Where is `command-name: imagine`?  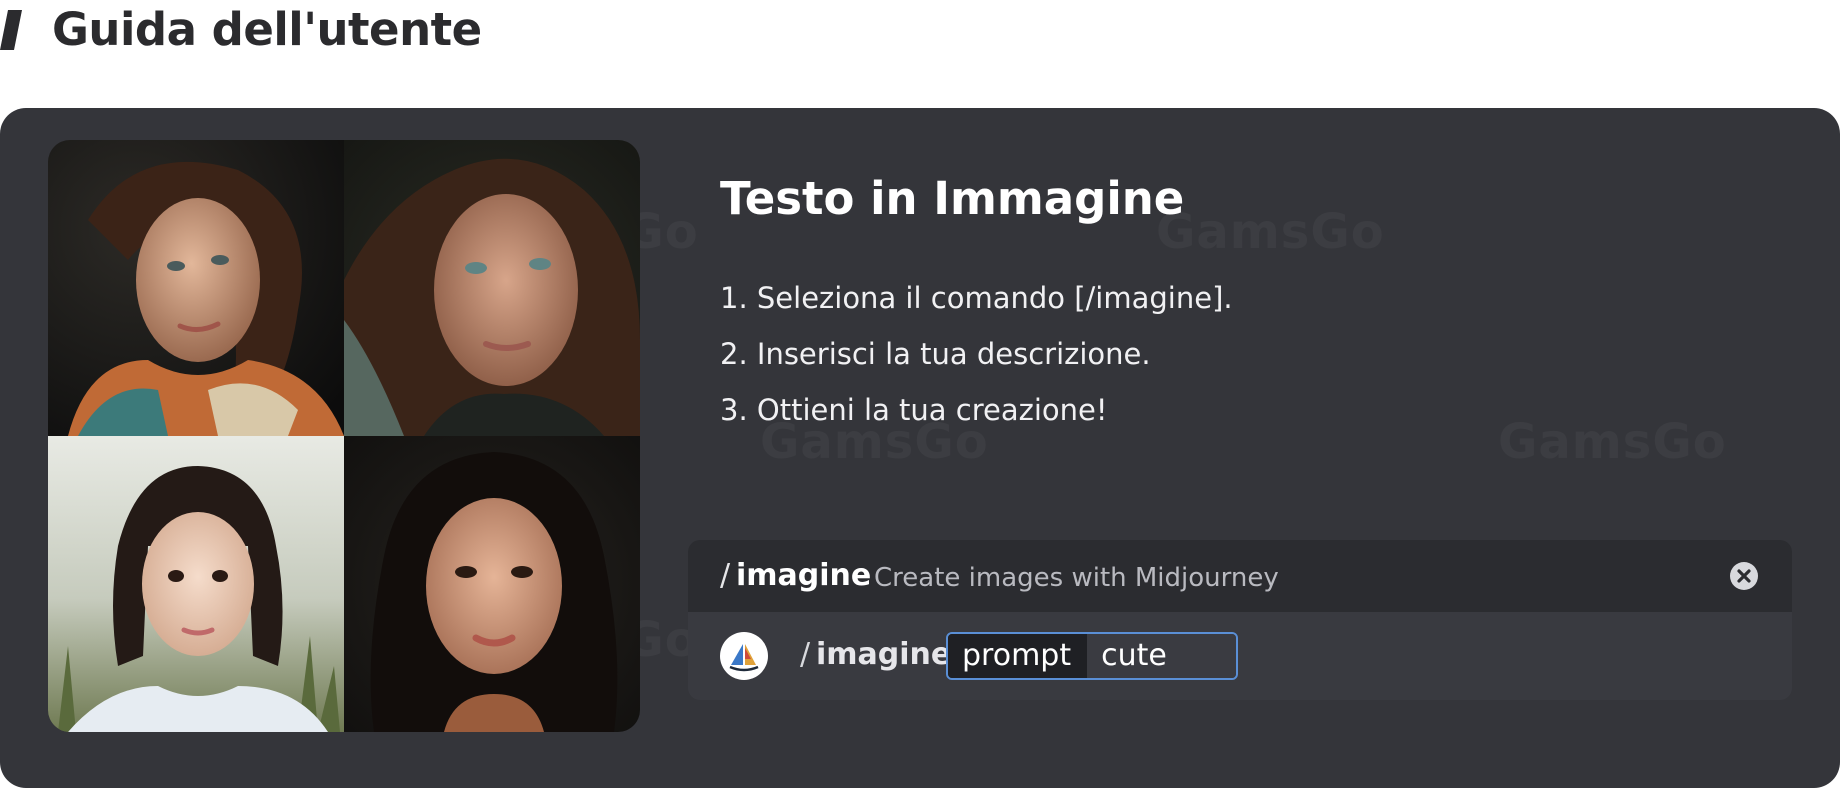
command-name: imagine is located at coordinates (804, 575).